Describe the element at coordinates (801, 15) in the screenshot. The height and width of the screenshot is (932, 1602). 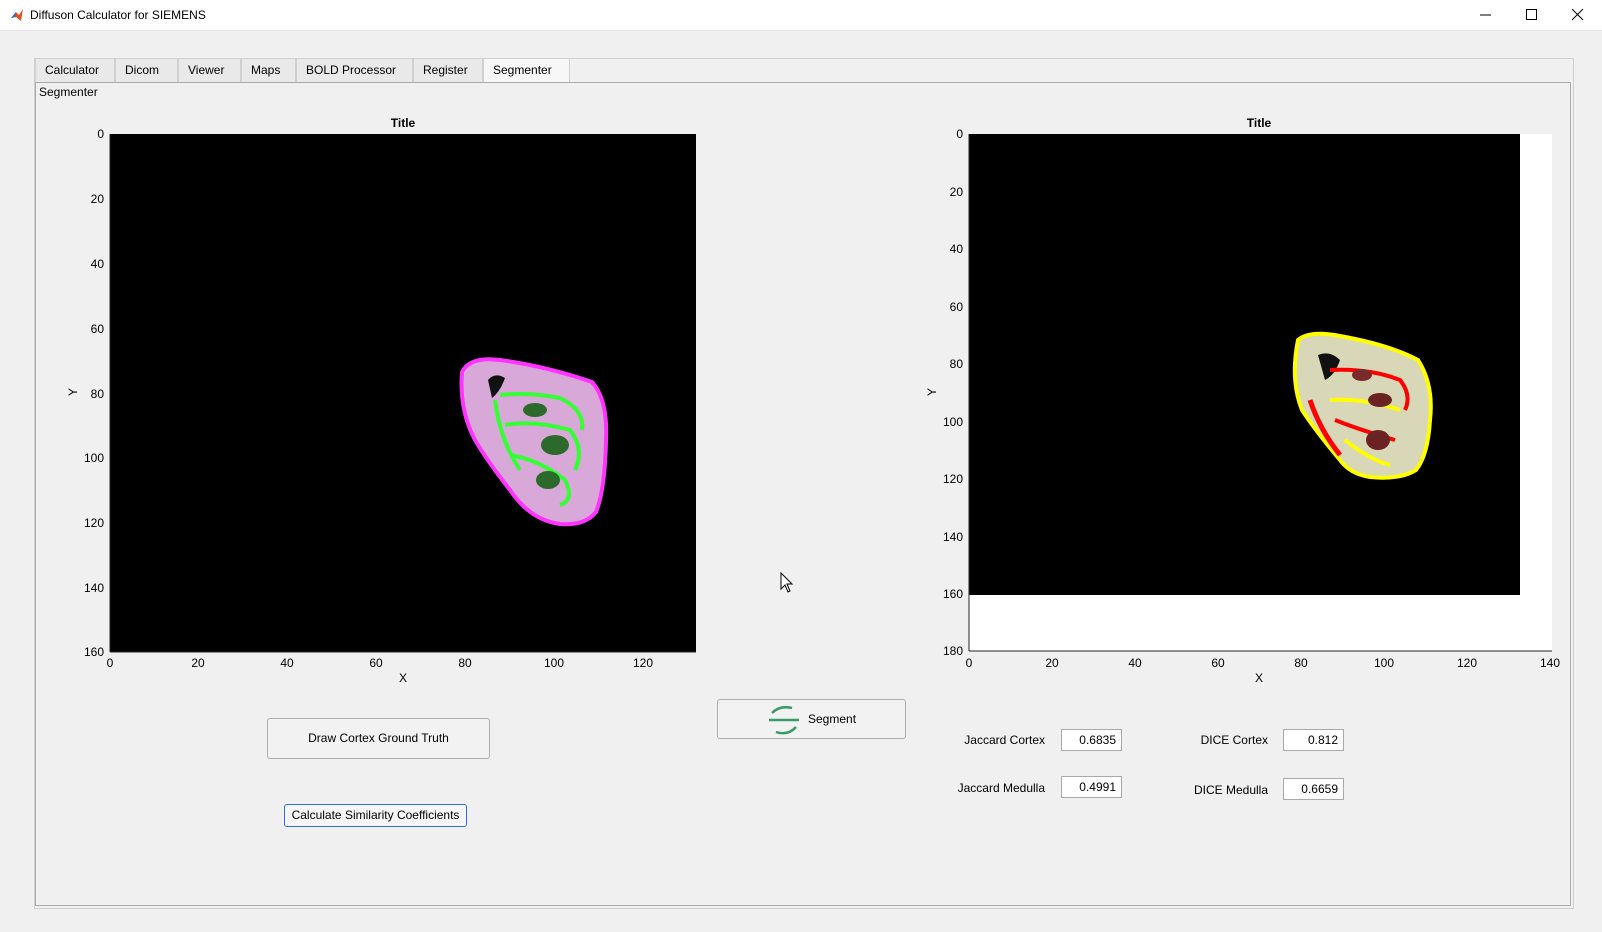
I see `window-titlebar: Diffuson Calculator for SIEMENS` at that location.